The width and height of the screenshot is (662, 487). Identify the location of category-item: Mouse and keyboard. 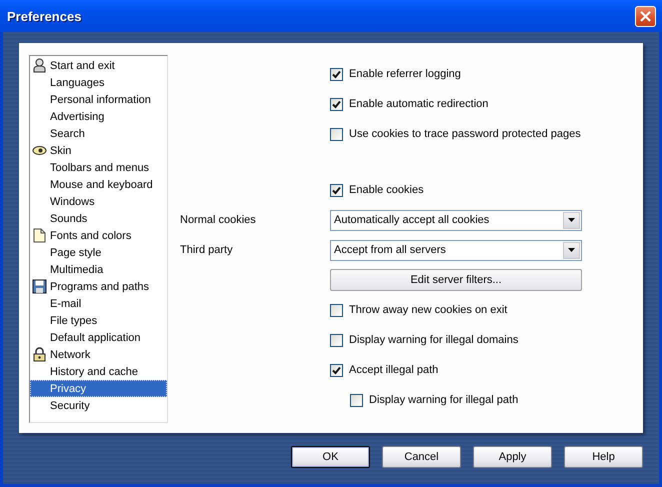
(98, 184).